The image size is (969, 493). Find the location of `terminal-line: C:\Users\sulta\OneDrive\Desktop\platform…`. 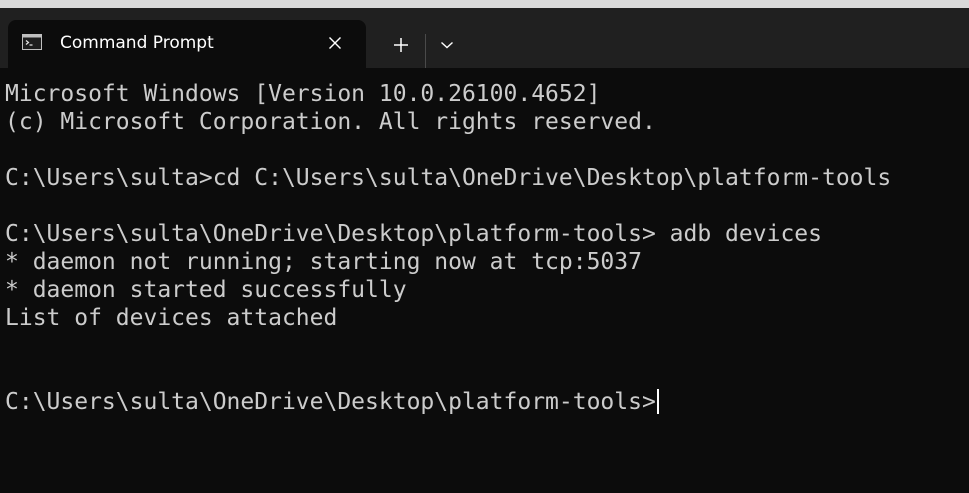

terminal-line: C:\Users\sulta\OneDrive\Desktop\platform… is located at coordinates (413, 234).